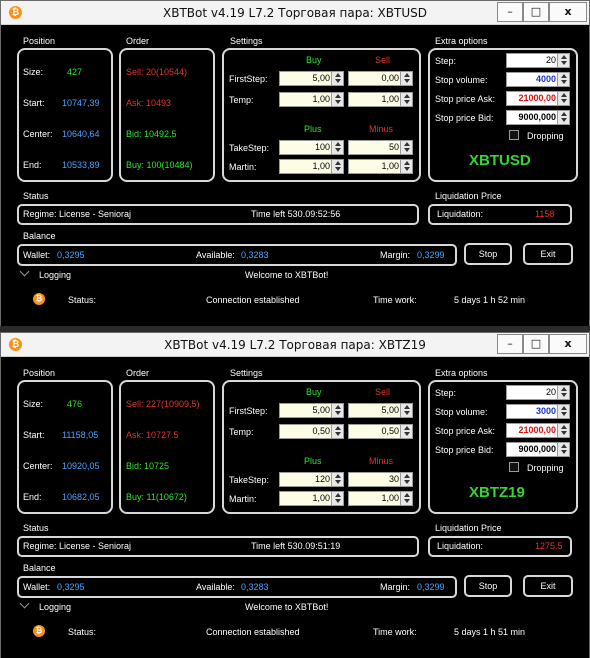 Image resolution: width=590 pixels, height=658 pixels. What do you see at coordinates (138, 373) in the screenshot?
I see `order-header: Order` at bounding box center [138, 373].